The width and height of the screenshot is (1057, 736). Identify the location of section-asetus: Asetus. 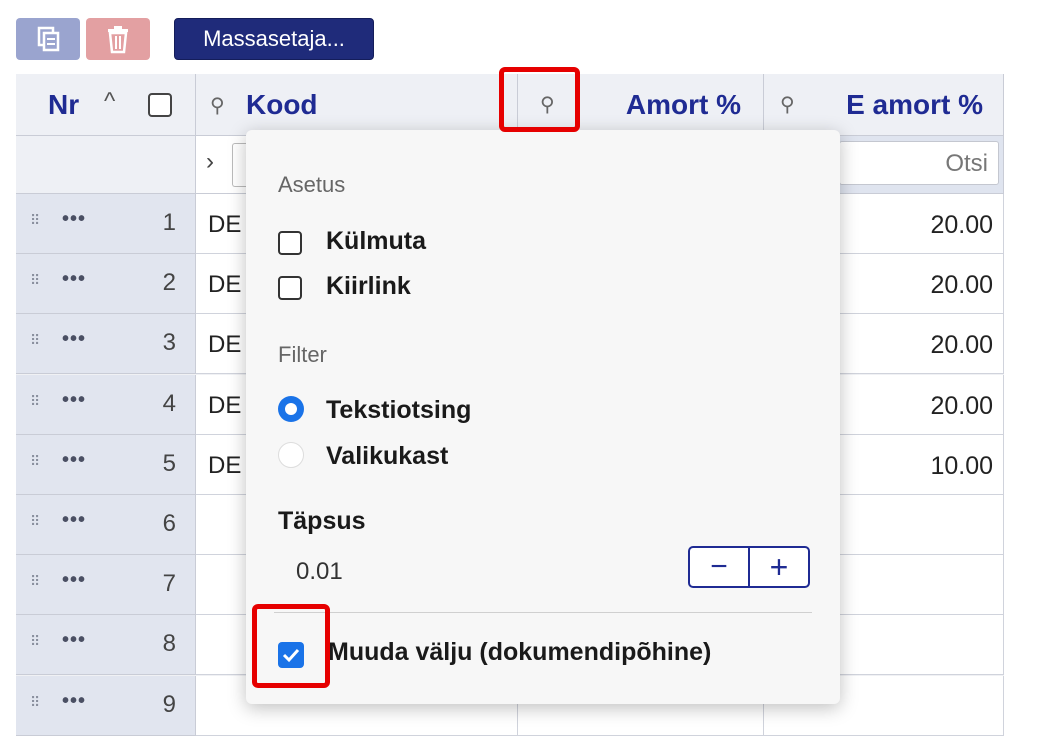
(312, 184).